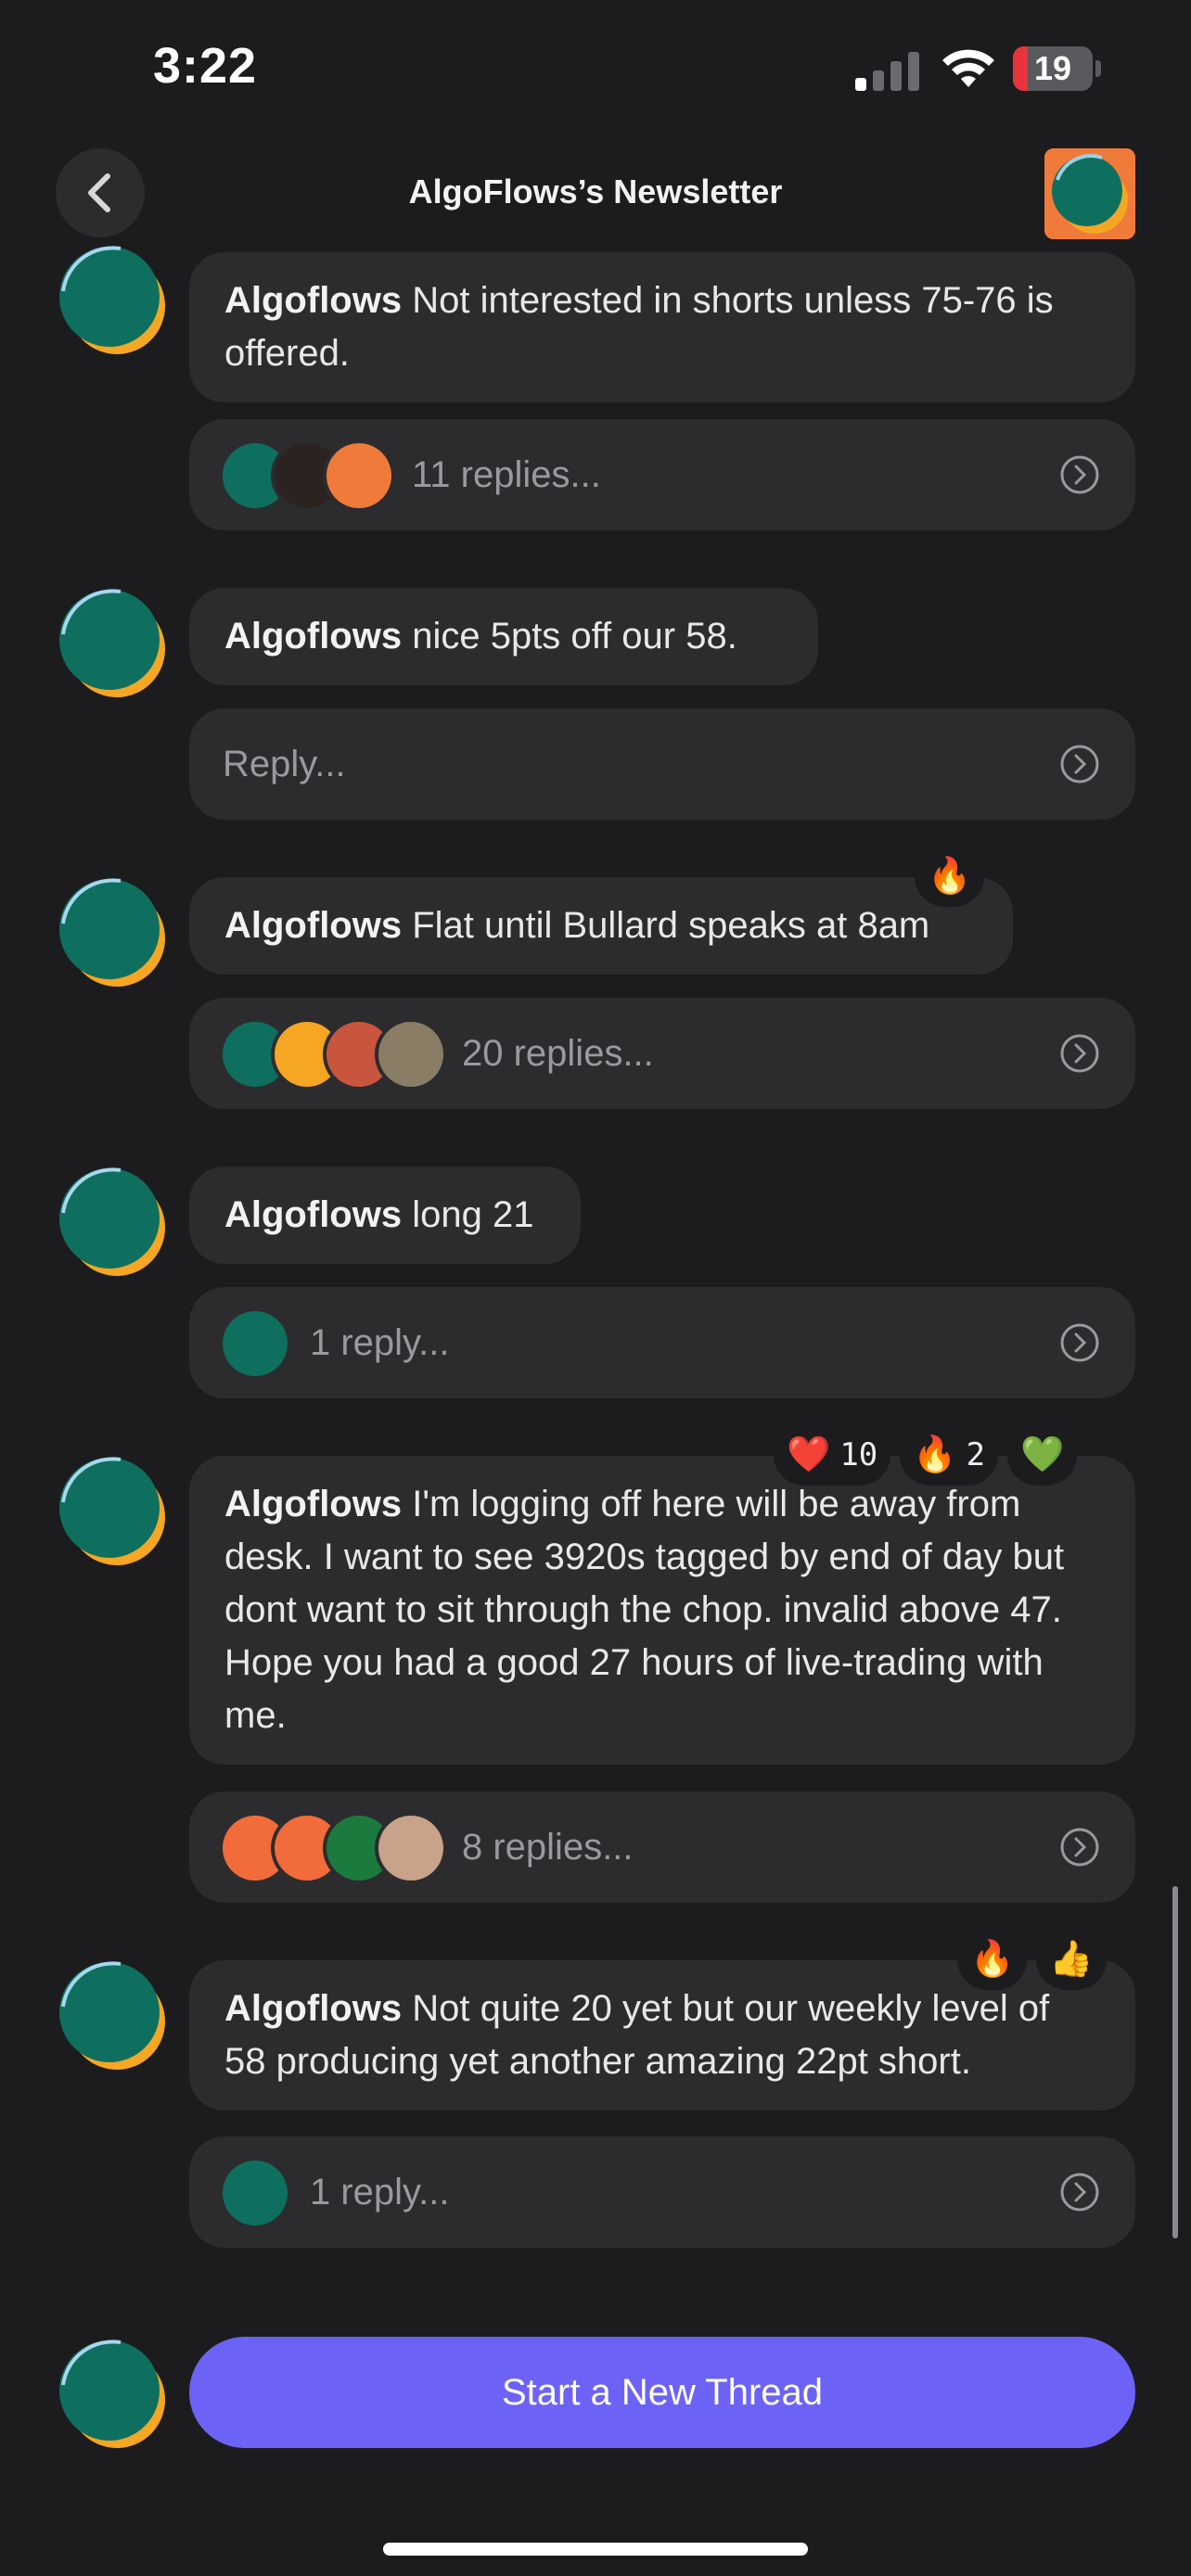 The height and width of the screenshot is (2576, 1191). I want to click on message-text: long 21, so click(468, 1214).